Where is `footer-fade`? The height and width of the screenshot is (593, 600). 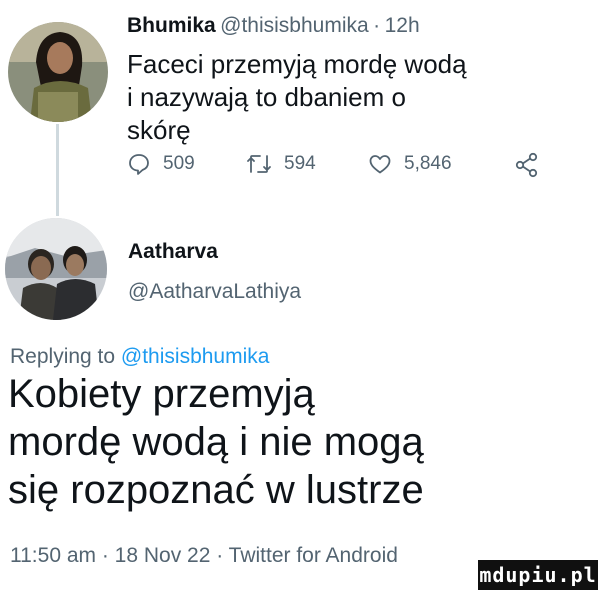
footer-fade is located at coordinates (520, 551).